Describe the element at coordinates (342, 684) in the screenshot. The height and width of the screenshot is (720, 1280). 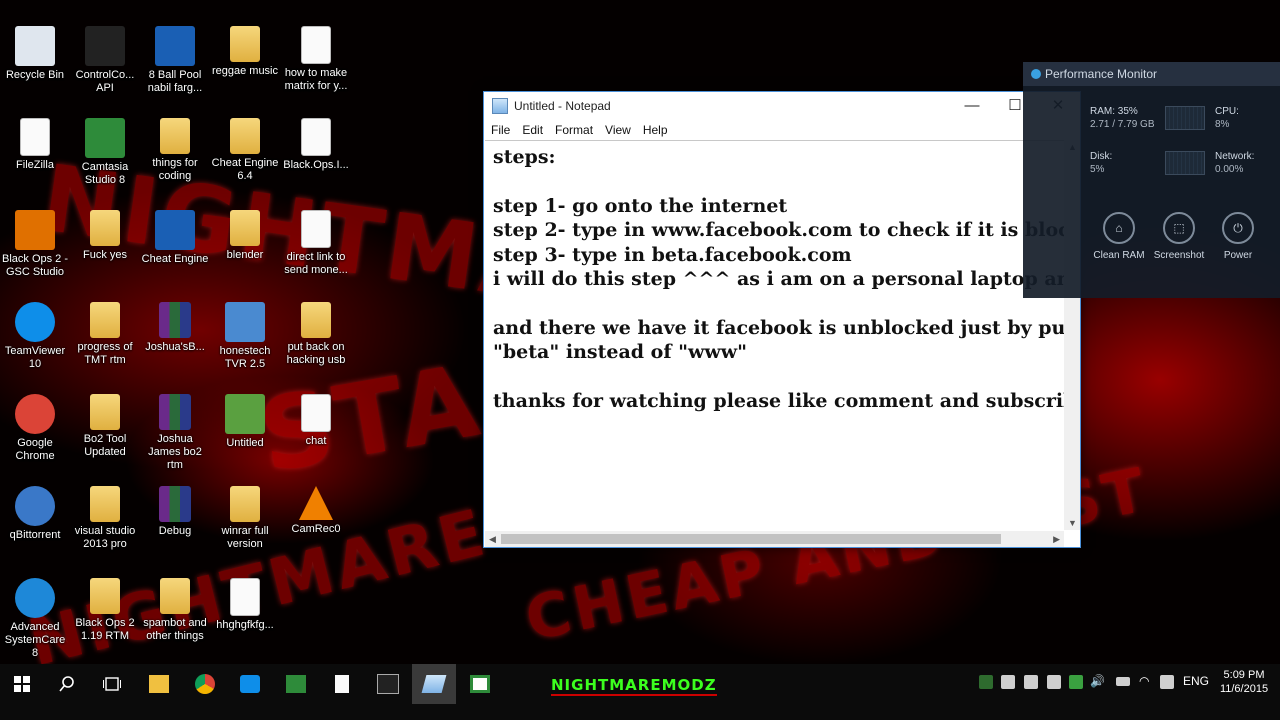
I see `taskbar-file` at that location.